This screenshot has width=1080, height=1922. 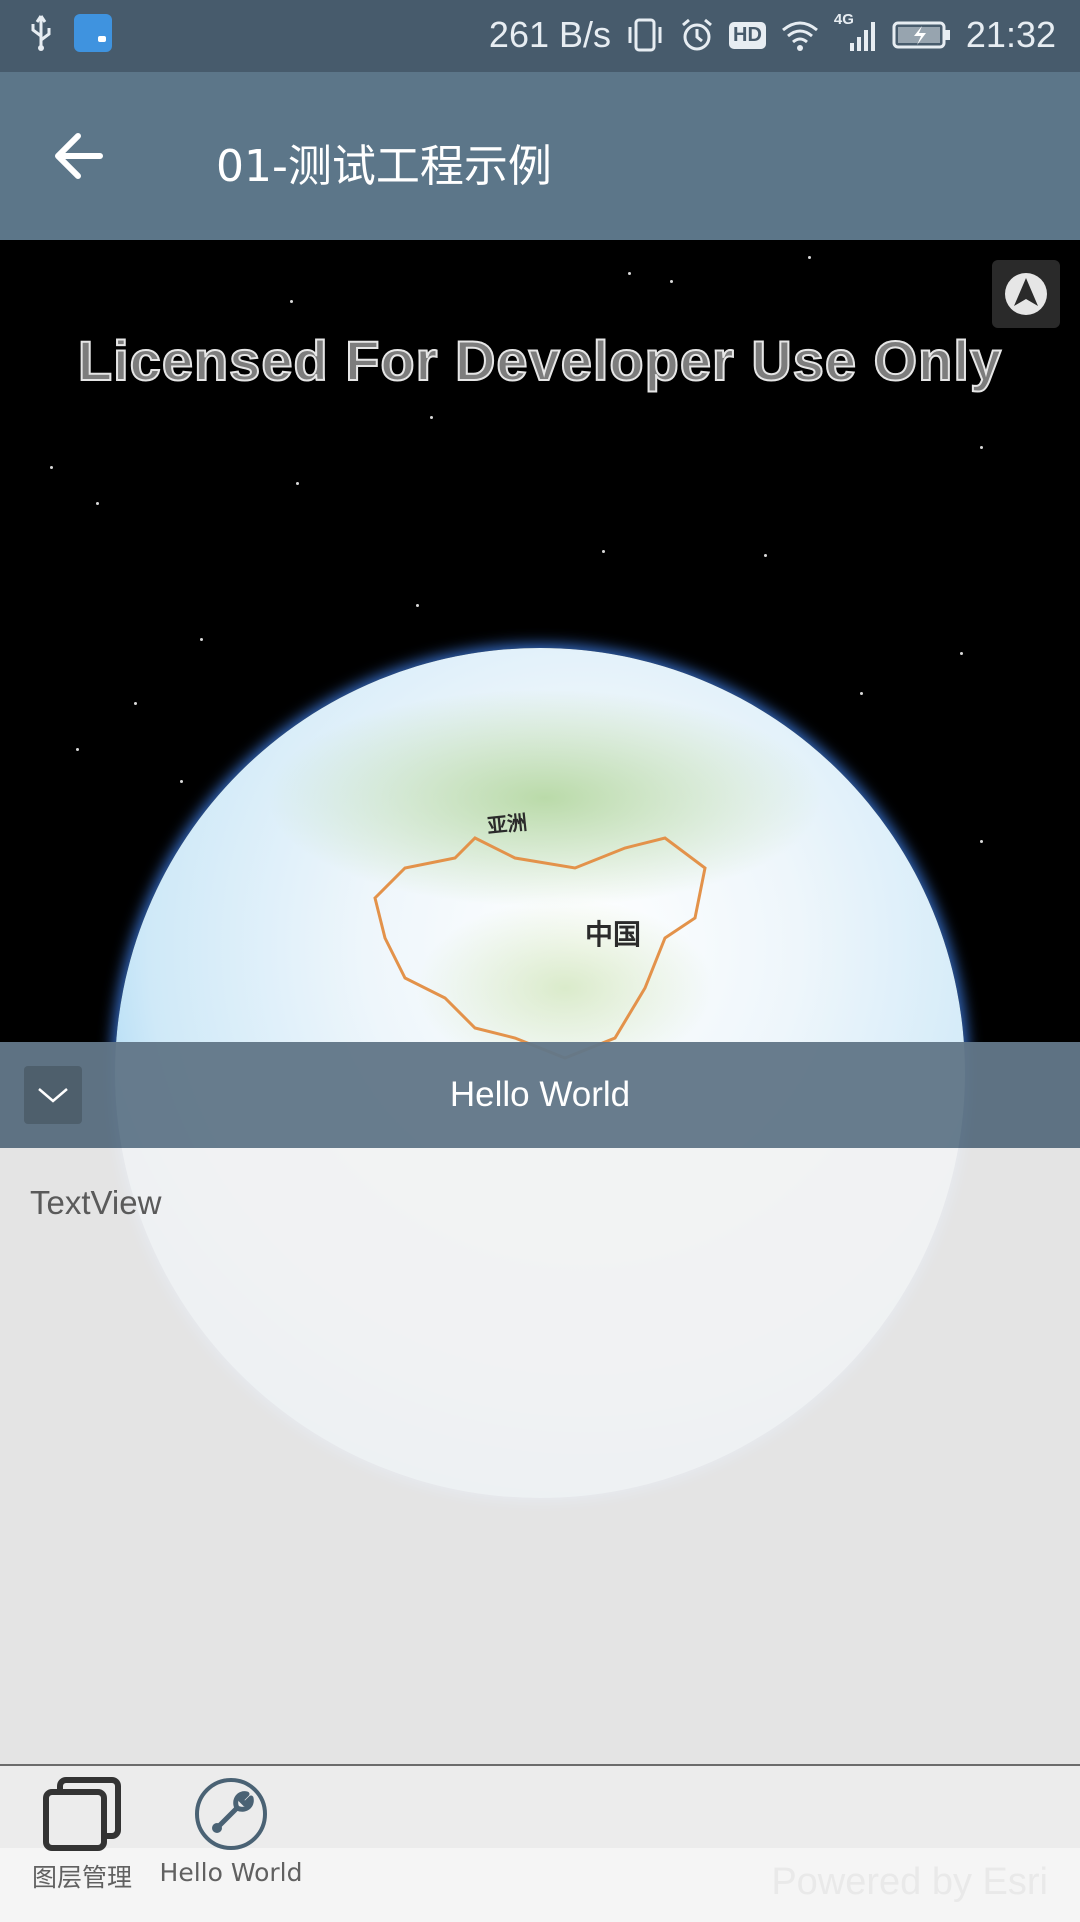 What do you see at coordinates (81, 1877) in the screenshot?
I see `tab-label: 图层管理` at bounding box center [81, 1877].